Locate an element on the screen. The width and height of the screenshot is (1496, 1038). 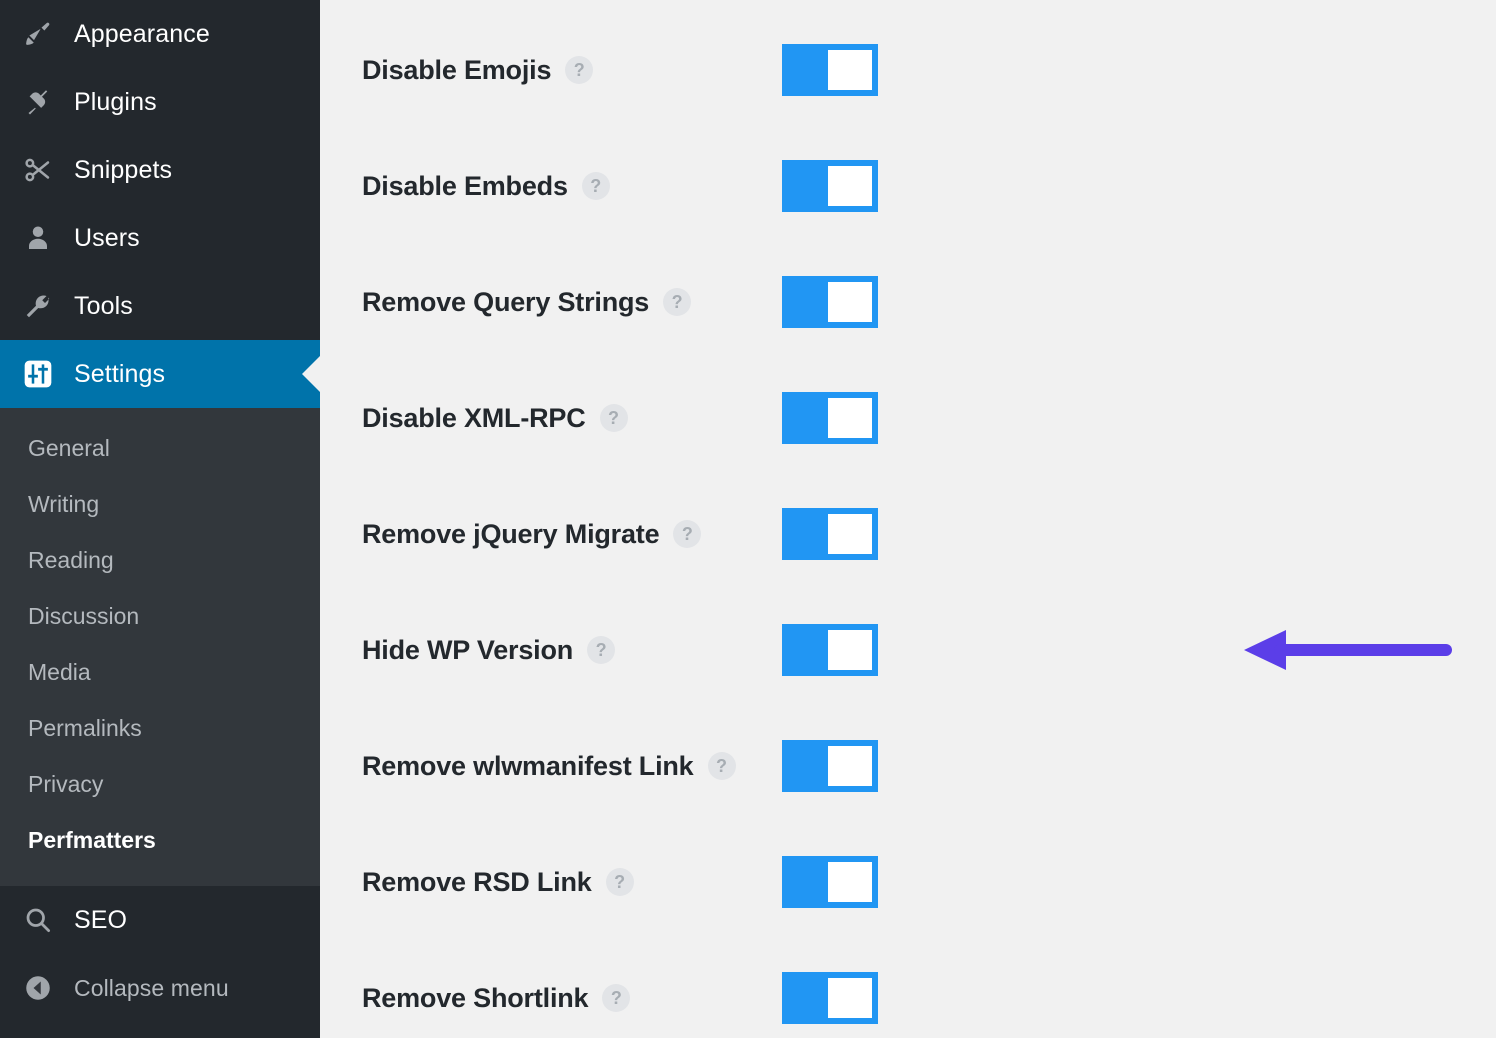
toggle-remove-jquery-migrate is located at coordinates (830, 534).